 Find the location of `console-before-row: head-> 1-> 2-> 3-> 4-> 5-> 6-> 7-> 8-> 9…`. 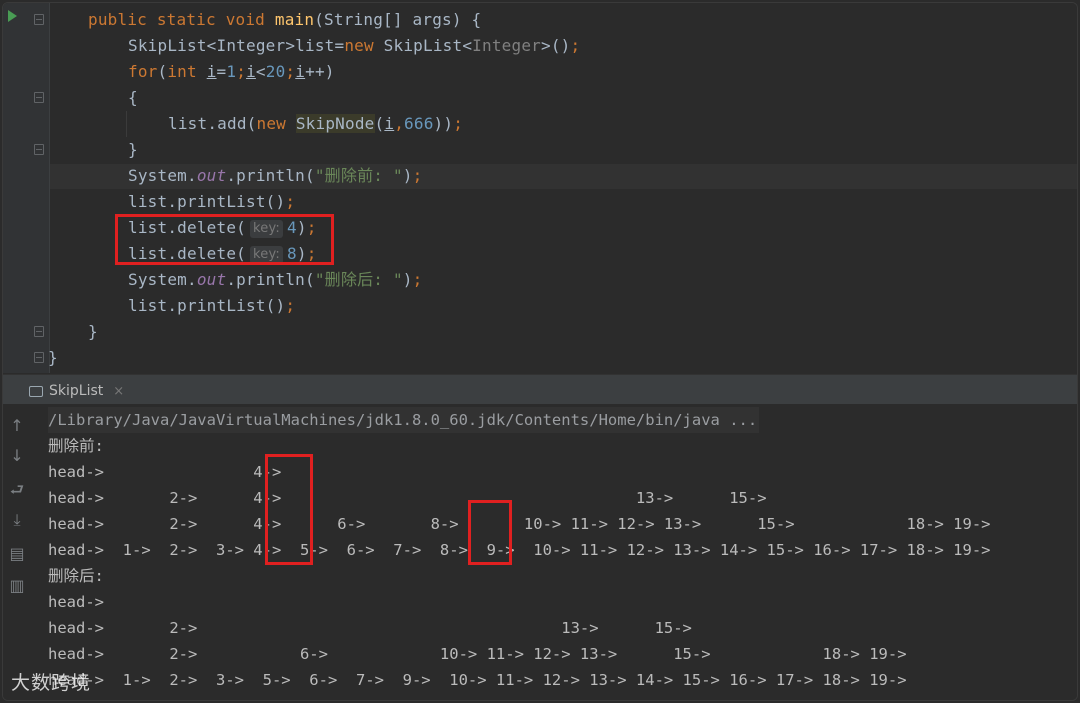

console-before-row: head-> 1-> 2-> 3-> 4-> 5-> 6-> 7-> 8-> 9… is located at coordinates (519, 550).